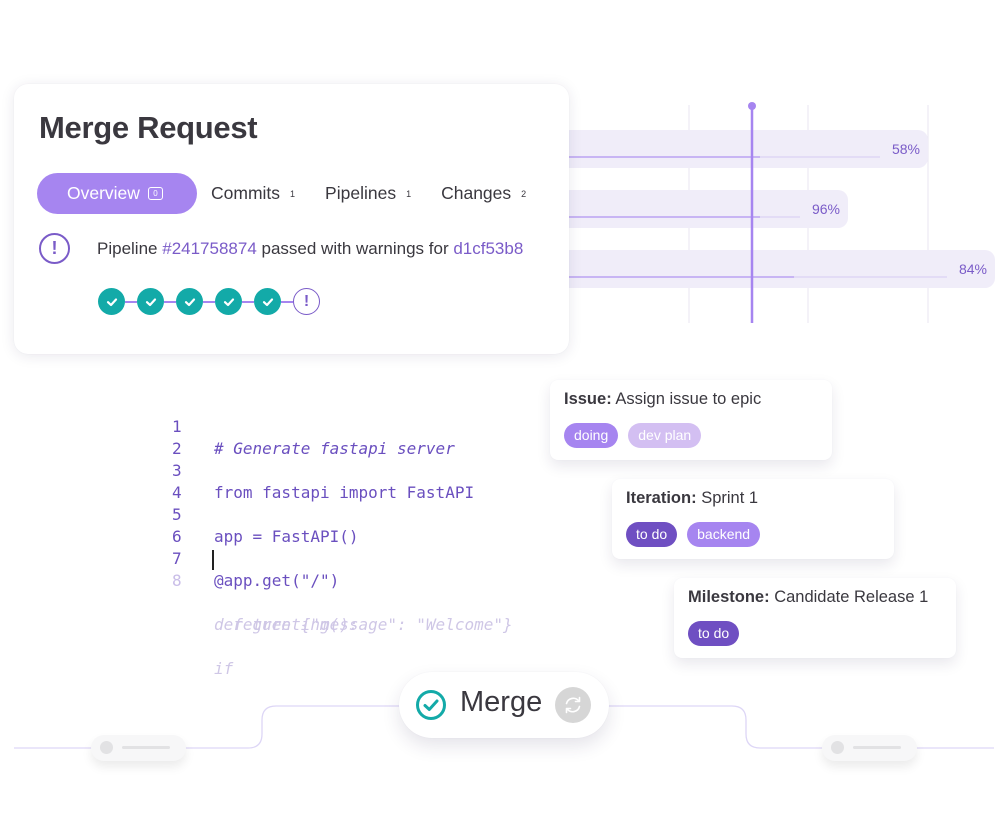  I want to click on code-suggestion: if, so click(224, 668).